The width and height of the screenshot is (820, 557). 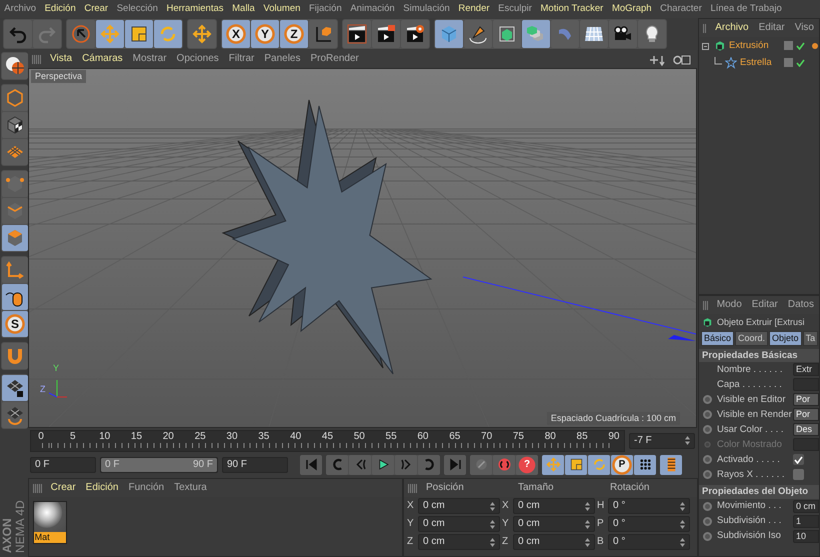 What do you see at coordinates (102, 59) in the screenshot?
I see `menu-item: Cámaras` at bounding box center [102, 59].